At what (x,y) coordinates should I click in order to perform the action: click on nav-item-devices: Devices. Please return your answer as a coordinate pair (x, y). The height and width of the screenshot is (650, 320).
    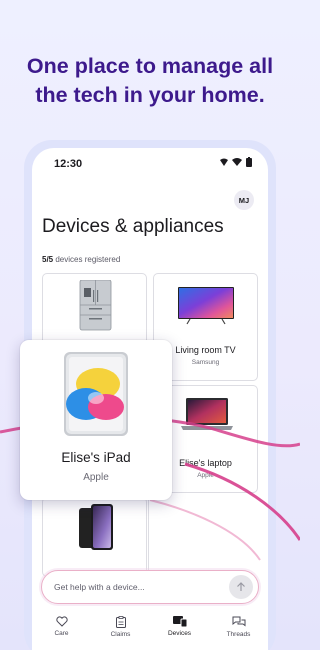
    Looking at the image, I should click on (180, 623).